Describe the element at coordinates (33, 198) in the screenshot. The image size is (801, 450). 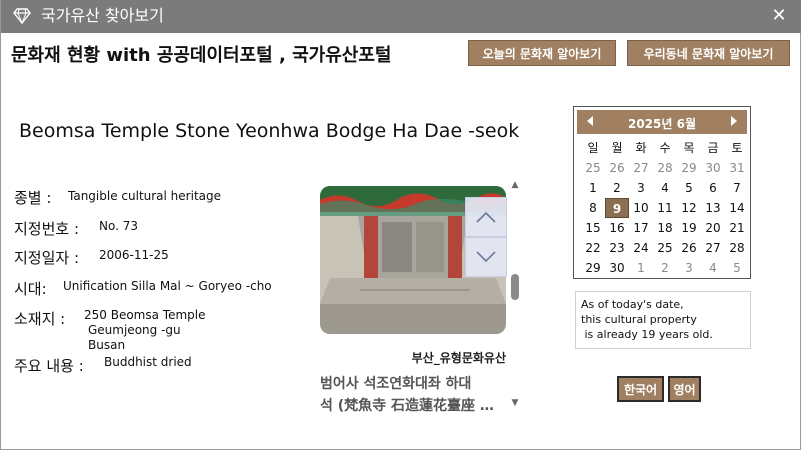
I see `field-label-category: 종별 :` at that location.